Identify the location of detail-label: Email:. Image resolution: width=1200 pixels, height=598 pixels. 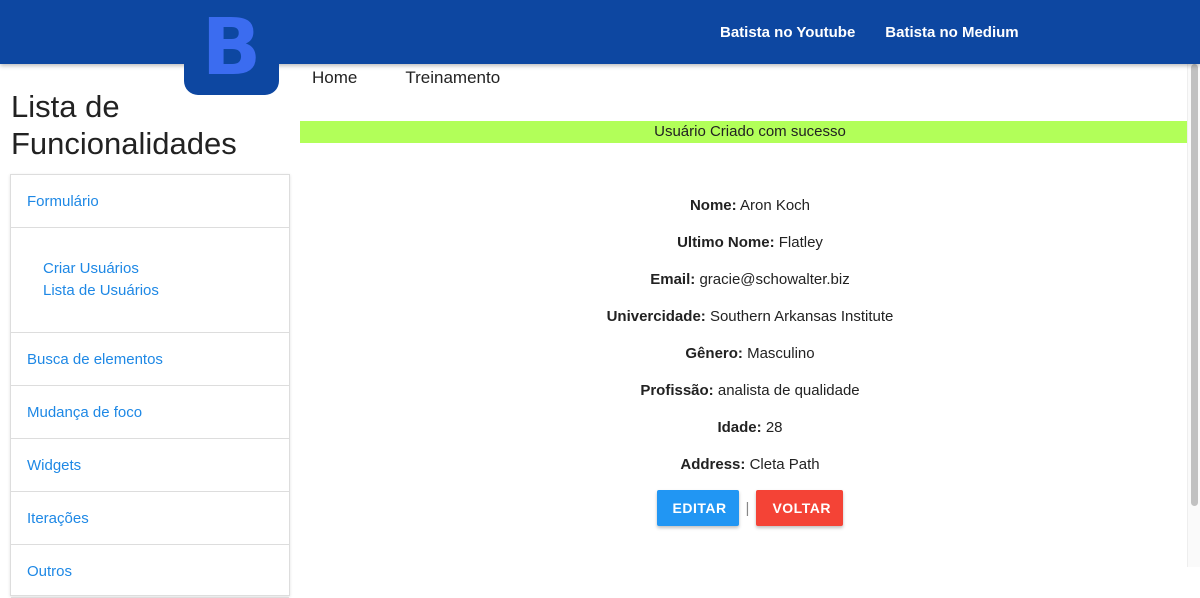
(673, 279).